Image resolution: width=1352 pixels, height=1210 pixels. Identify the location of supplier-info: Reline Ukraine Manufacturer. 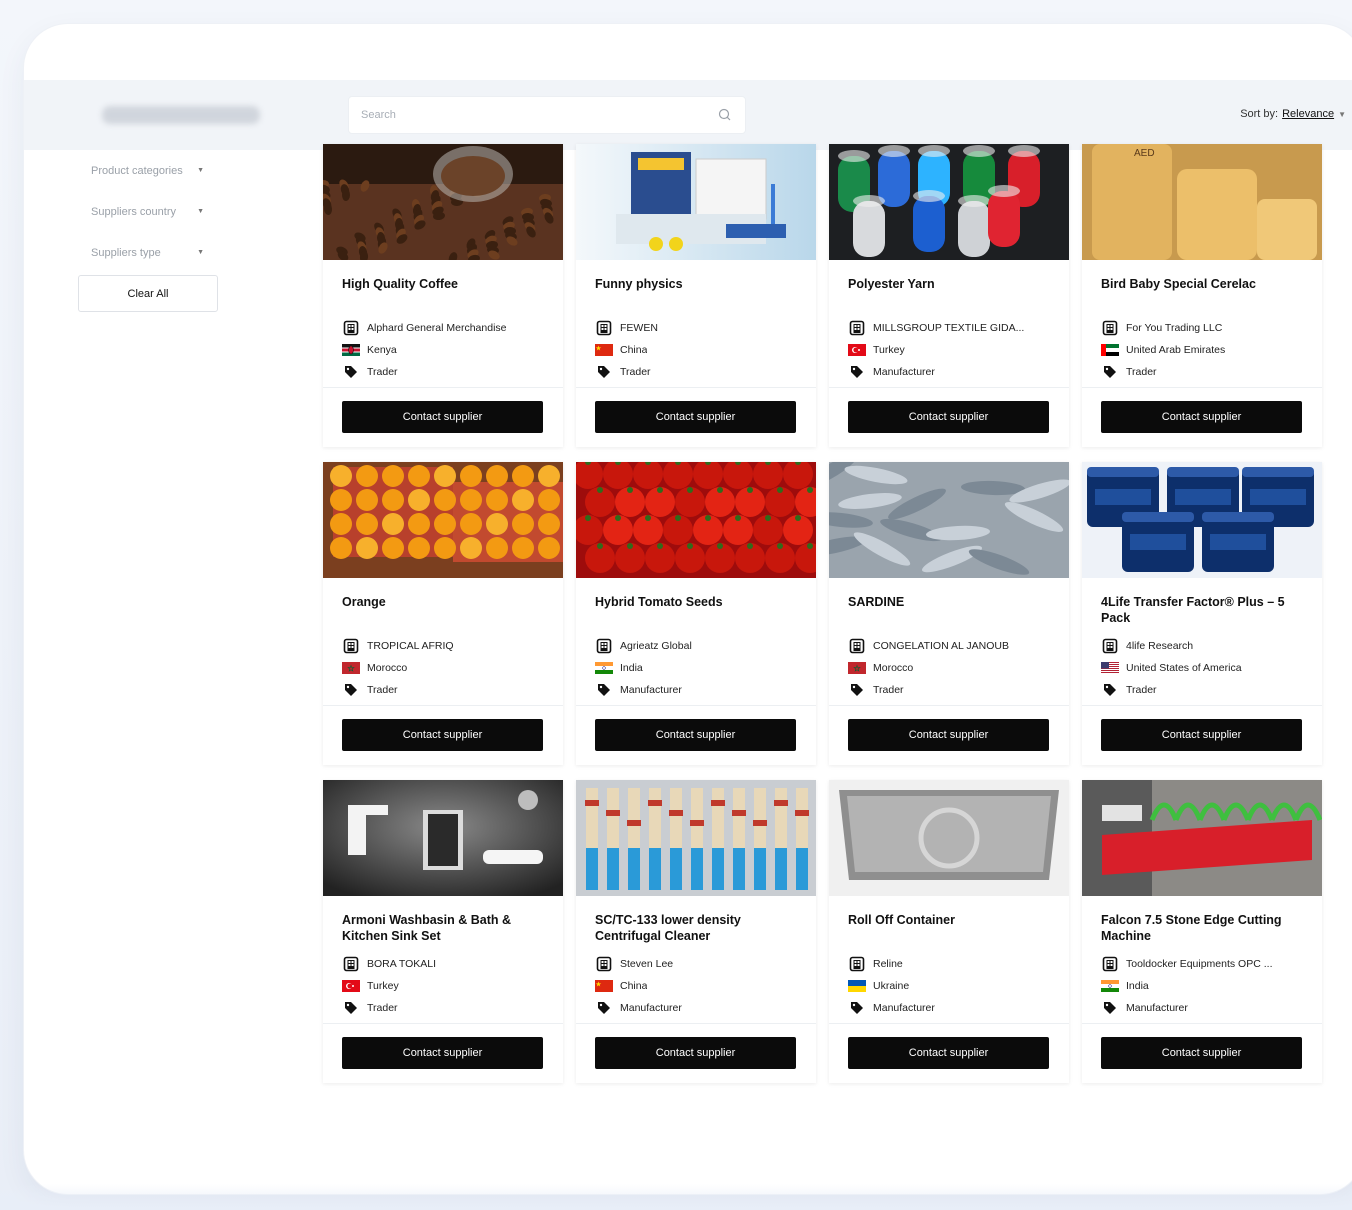
(953, 986).